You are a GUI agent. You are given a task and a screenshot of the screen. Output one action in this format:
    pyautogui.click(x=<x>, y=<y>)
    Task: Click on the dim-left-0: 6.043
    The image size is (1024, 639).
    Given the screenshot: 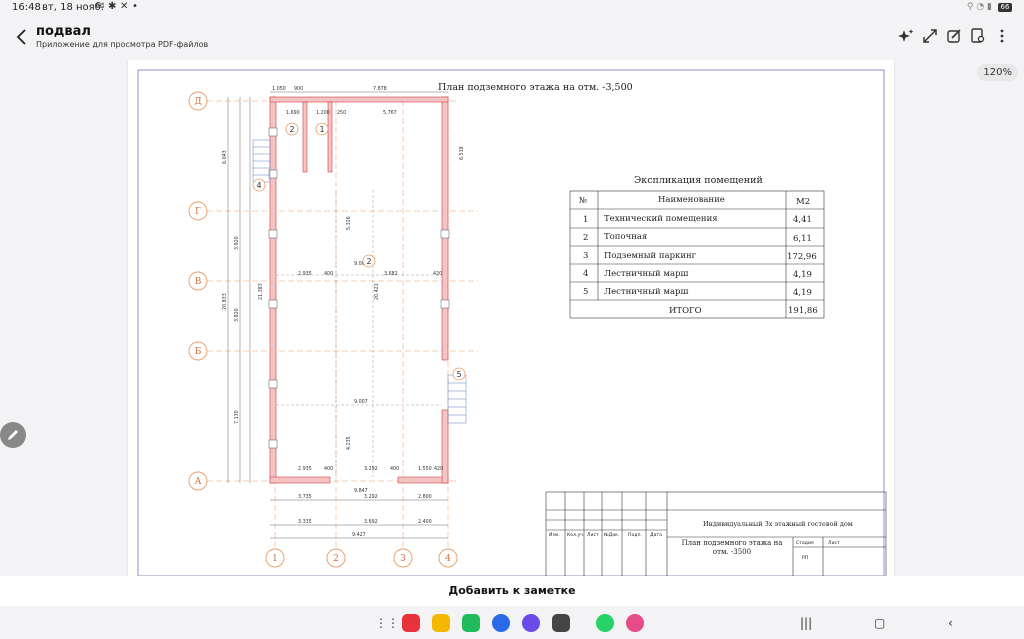 What is the action you would take?
    pyautogui.click(x=225, y=157)
    